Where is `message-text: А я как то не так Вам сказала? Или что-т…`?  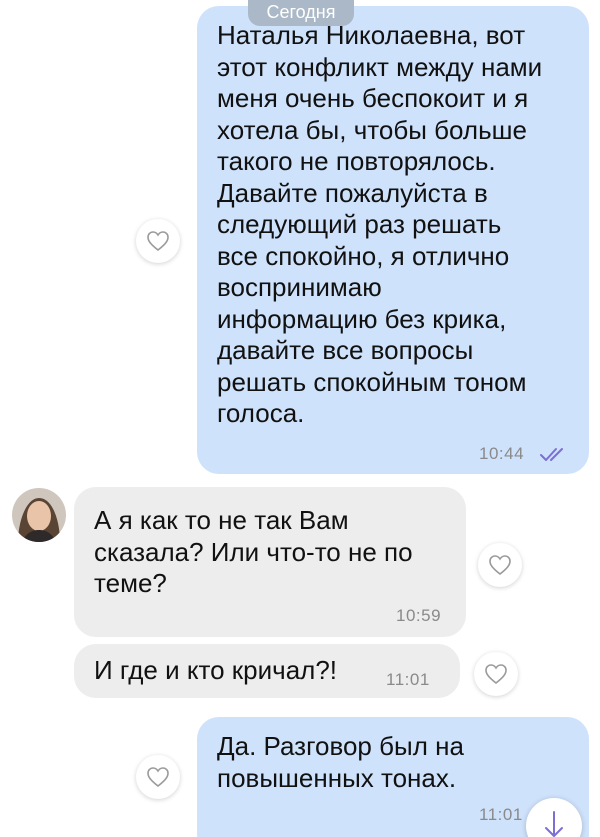 message-text: А я как то не так Вам сказала? Или что-т… is located at coordinates (253, 551).